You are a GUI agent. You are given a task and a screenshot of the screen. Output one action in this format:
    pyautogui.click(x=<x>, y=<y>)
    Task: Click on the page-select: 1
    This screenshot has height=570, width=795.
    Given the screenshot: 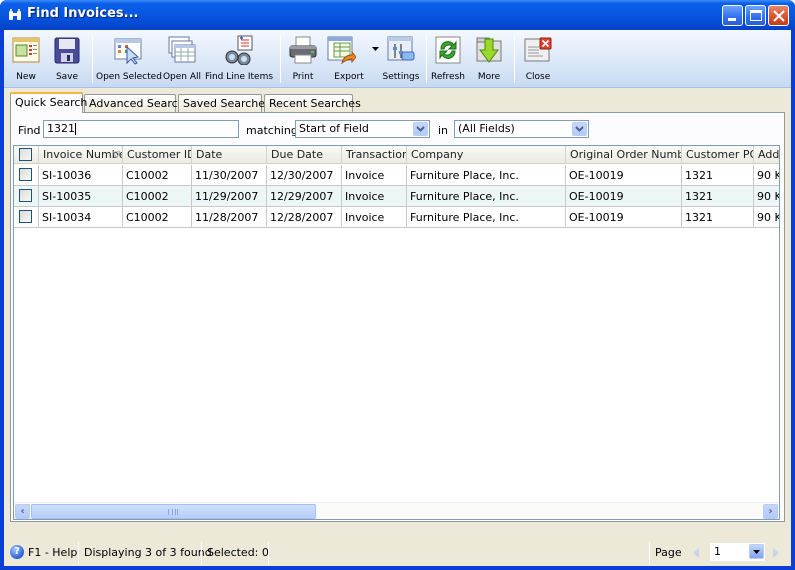 What is the action you would take?
    pyautogui.click(x=737, y=552)
    